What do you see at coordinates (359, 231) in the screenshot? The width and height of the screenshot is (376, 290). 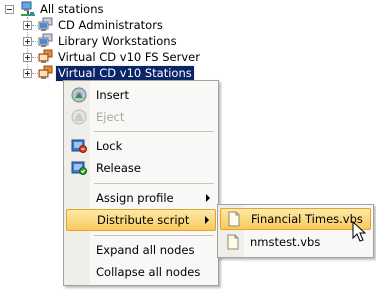 I see `mouse-pointer-icon` at bounding box center [359, 231].